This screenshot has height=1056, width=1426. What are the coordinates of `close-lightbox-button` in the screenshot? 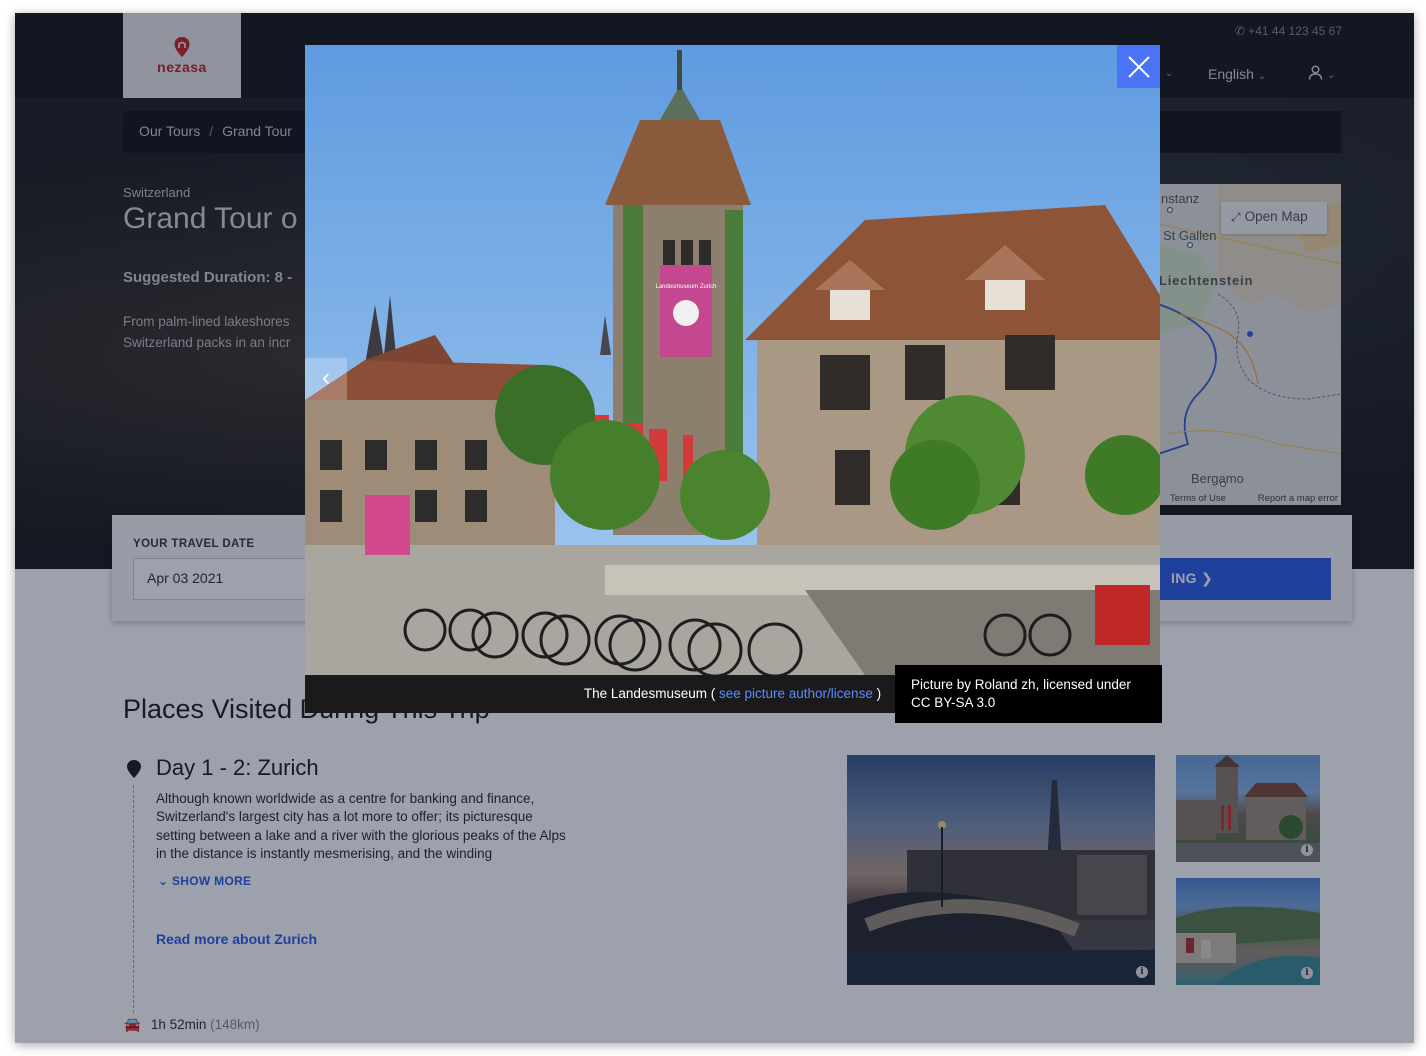 It's located at (1138, 66).